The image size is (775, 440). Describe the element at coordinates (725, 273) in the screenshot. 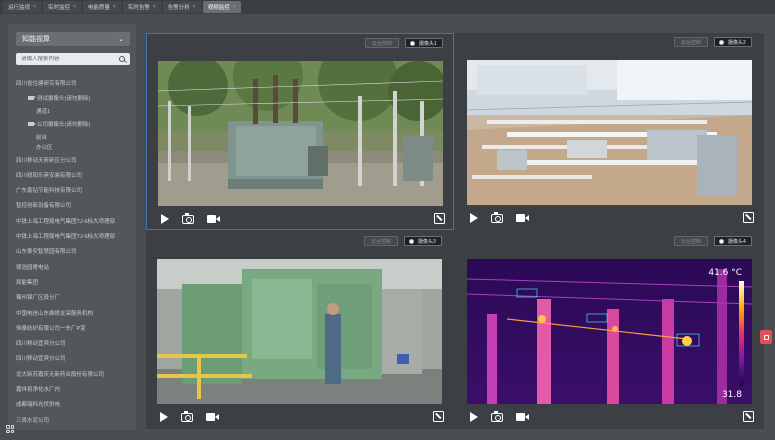

I see `thermal-max-label: 41.6 °C` at that location.